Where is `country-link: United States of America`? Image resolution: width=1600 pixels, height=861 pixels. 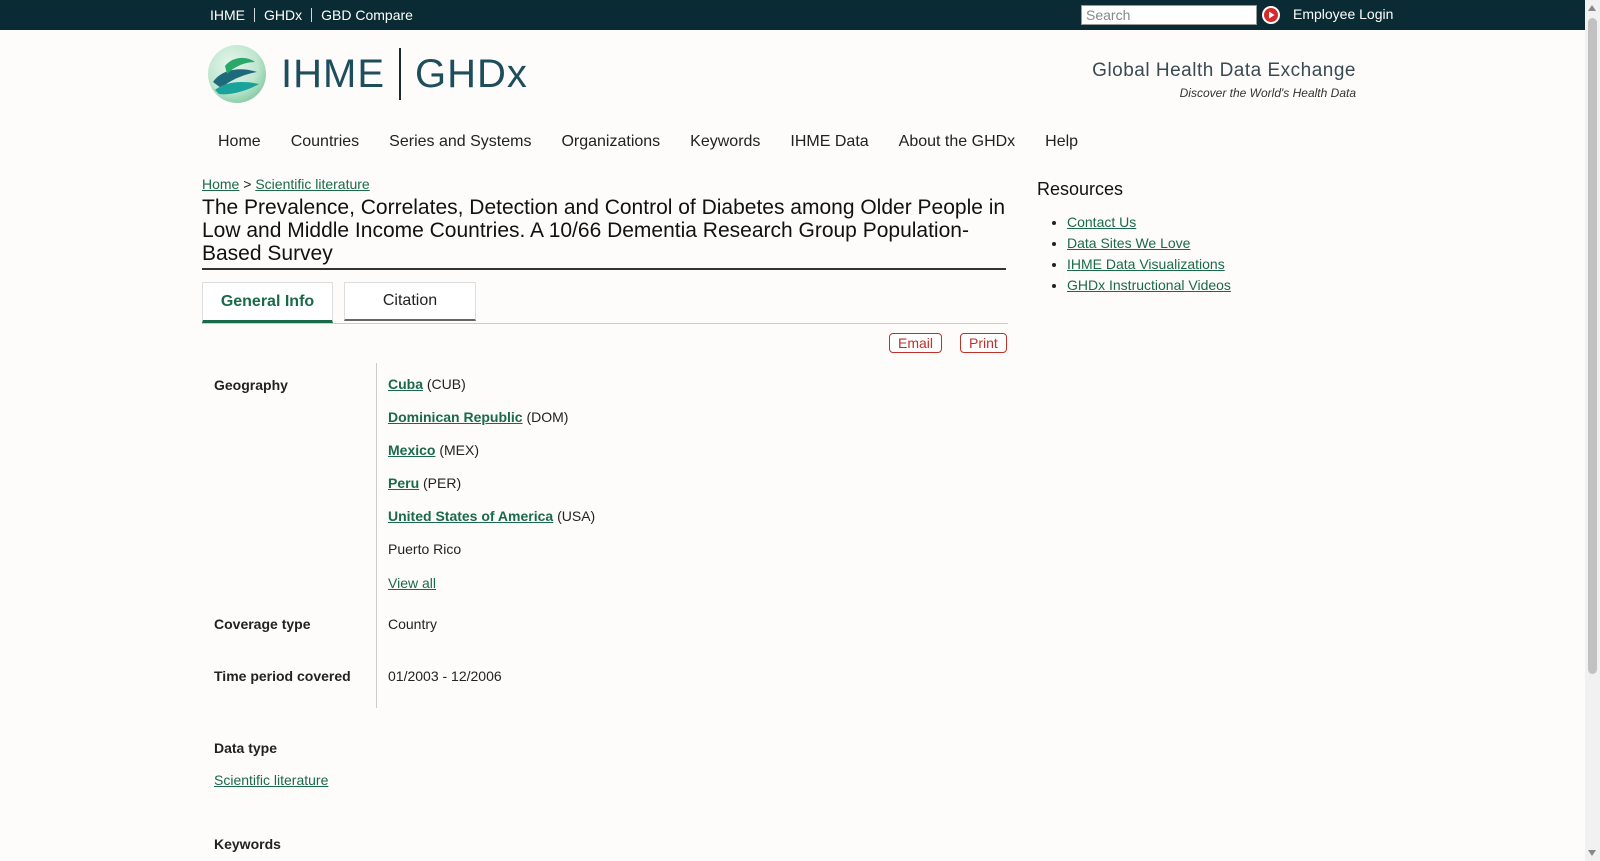
country-link: United States of America is located at coordinates (470, 516).